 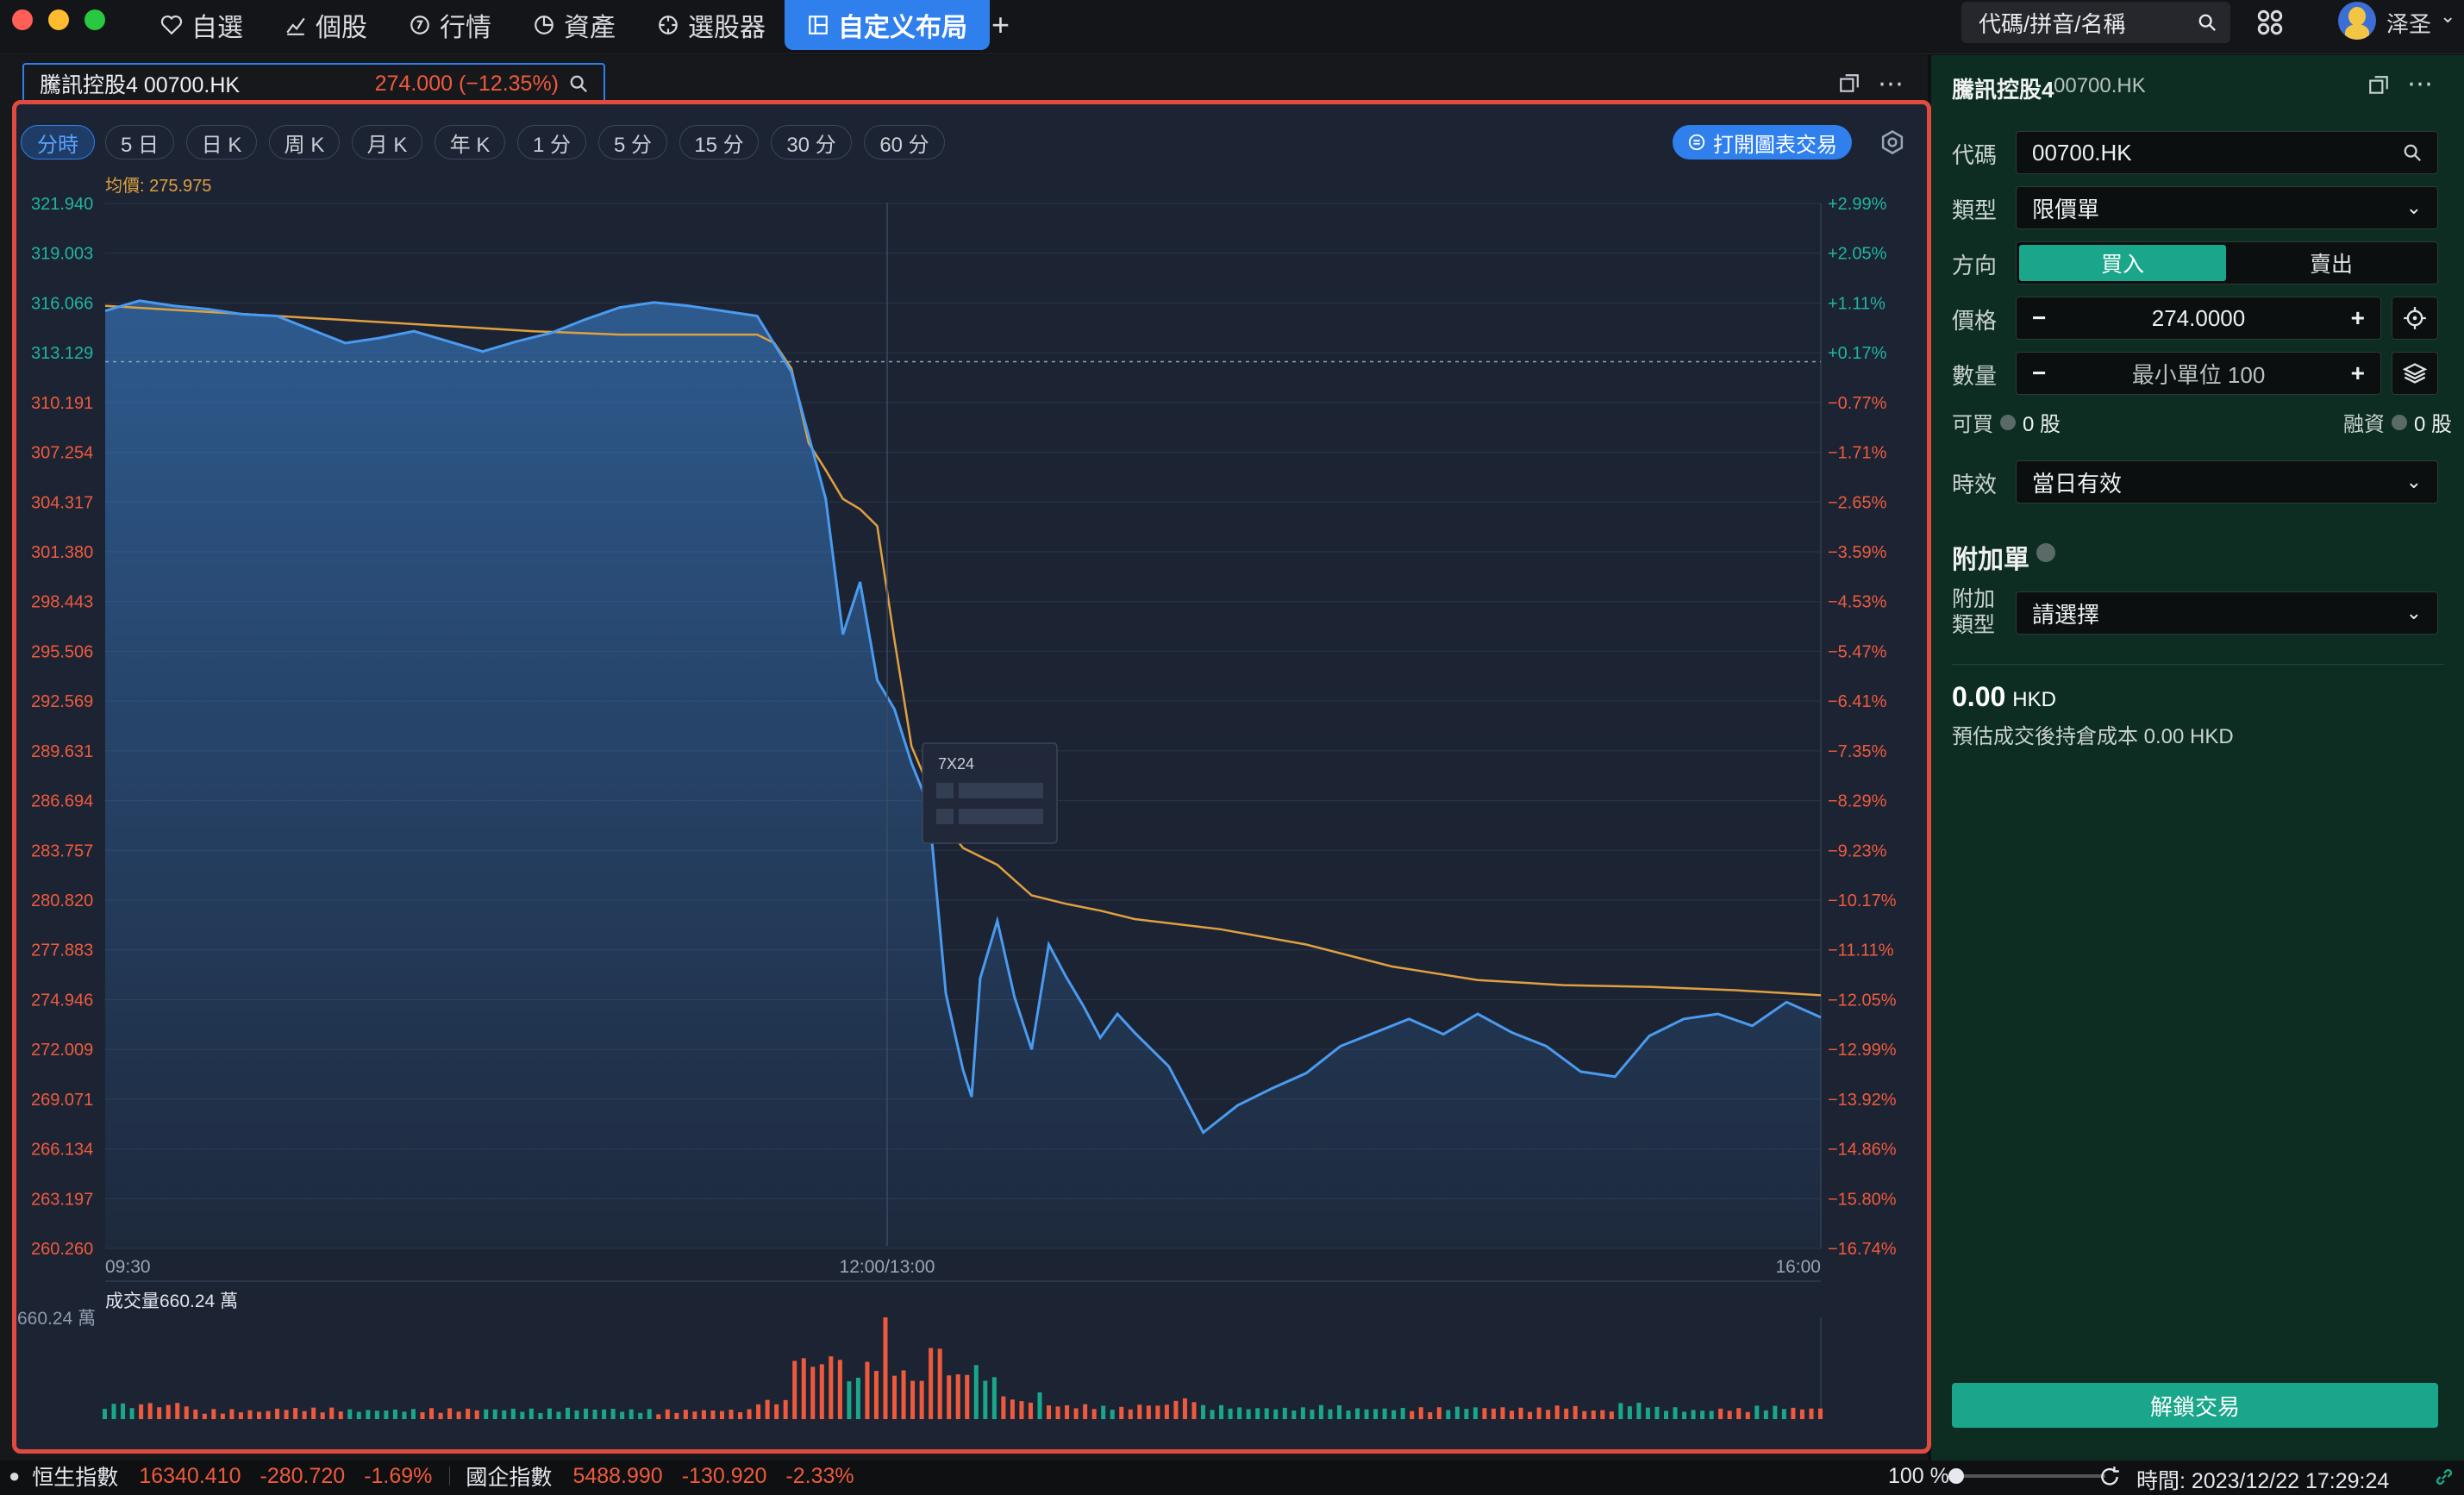 I want to click on link-icon, so click(x=2444, y=1477).